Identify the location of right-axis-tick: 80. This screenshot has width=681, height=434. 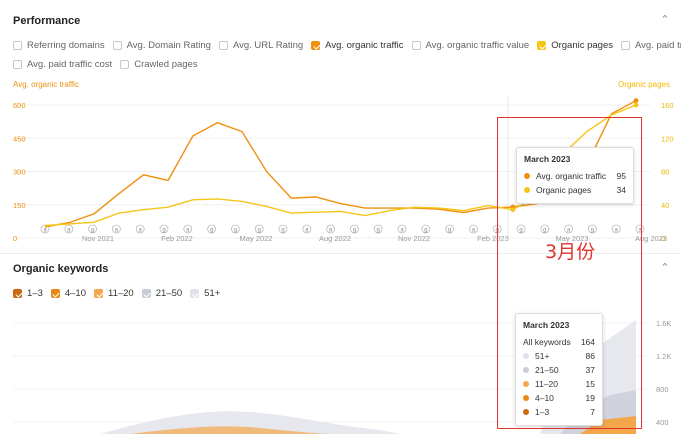
(665, 172).